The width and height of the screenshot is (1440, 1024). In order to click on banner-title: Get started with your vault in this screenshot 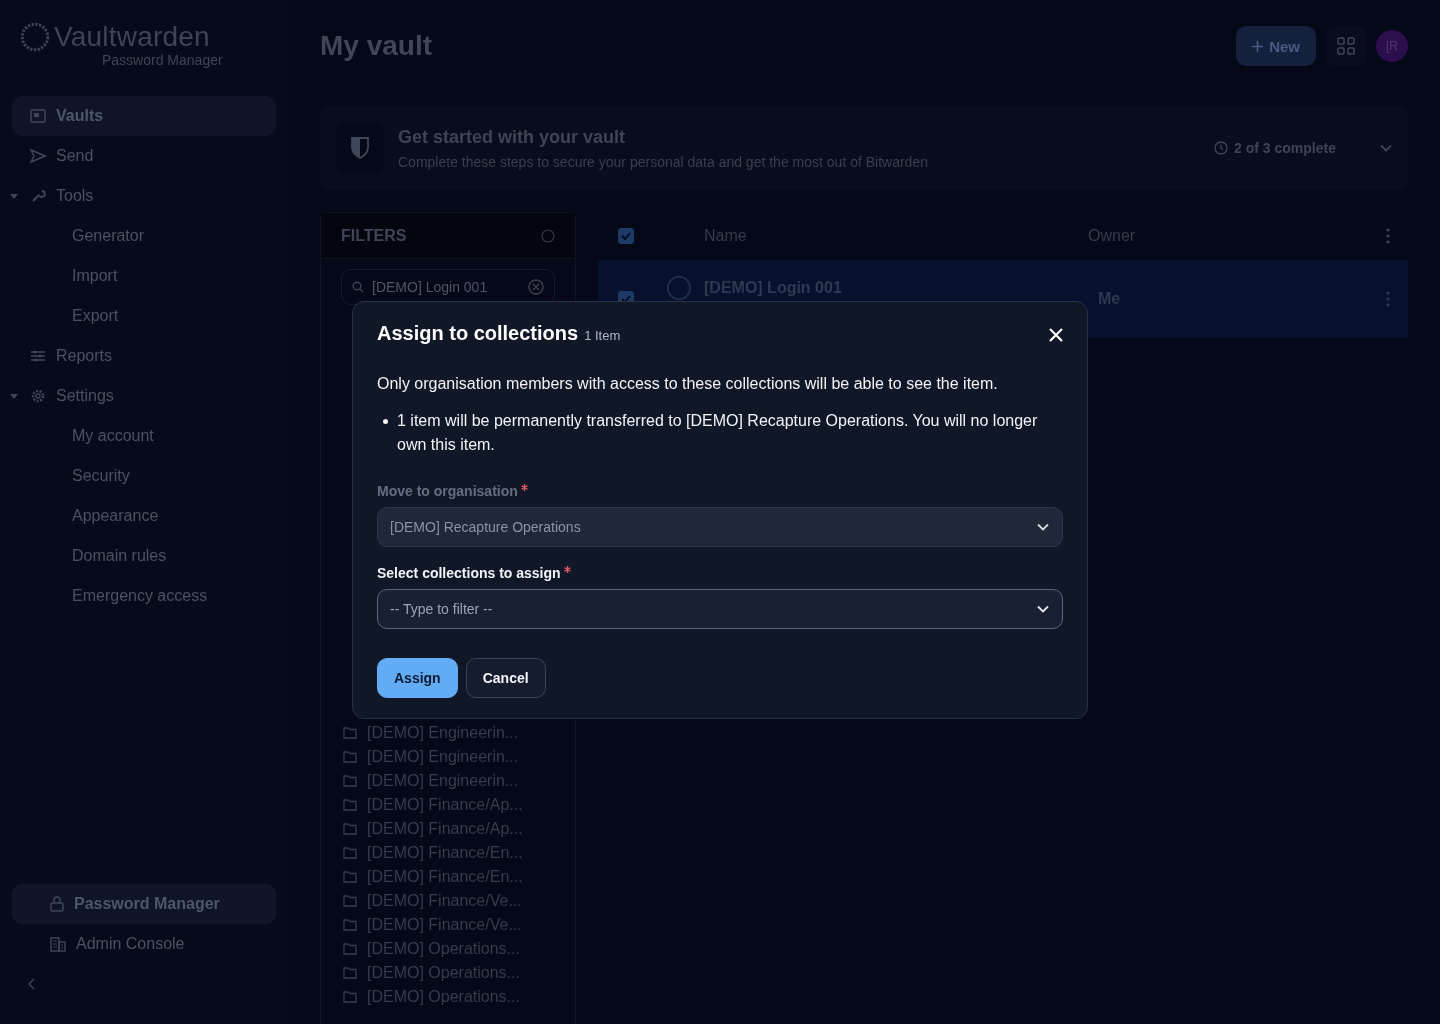, I will do `click(512, 137)`.